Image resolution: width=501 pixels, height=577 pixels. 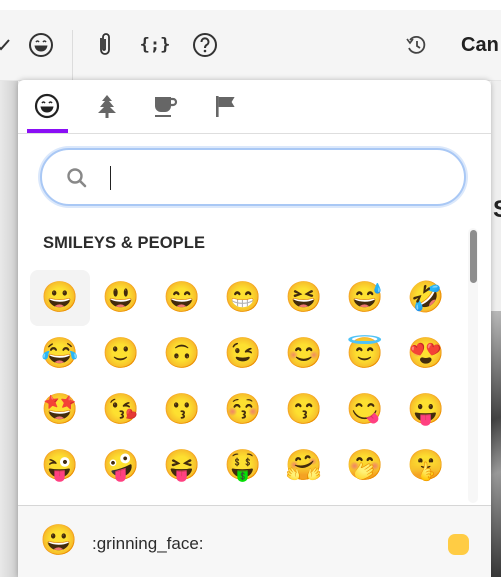 I want to click on emoji-winking-face-with-tongue: 😜, so click(x=60, y=466).